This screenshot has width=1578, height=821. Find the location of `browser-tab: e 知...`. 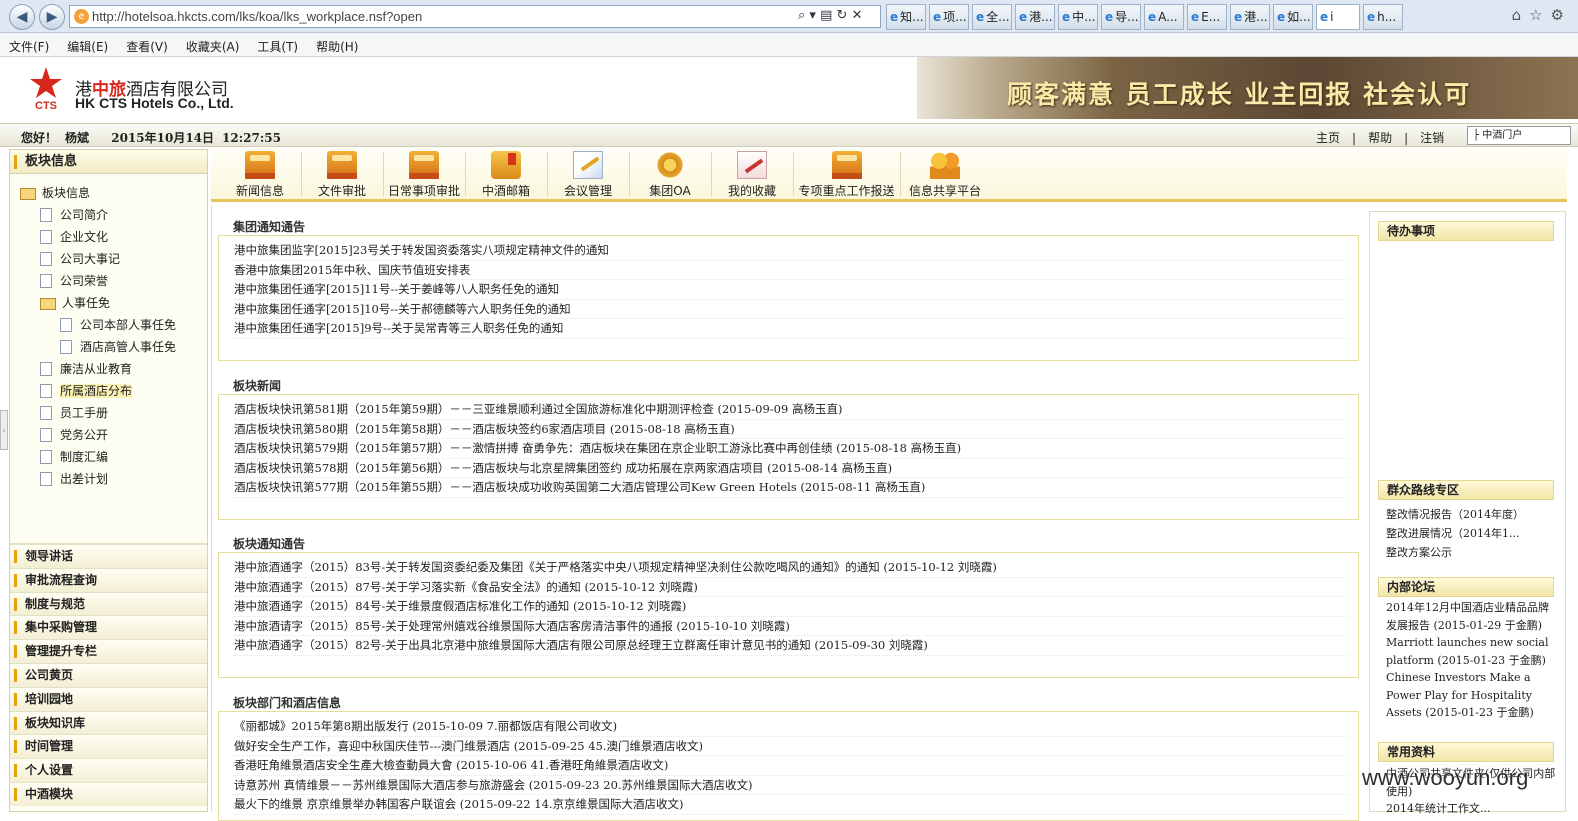

browser-tab: e 知... is located at coordinates (906, 17).